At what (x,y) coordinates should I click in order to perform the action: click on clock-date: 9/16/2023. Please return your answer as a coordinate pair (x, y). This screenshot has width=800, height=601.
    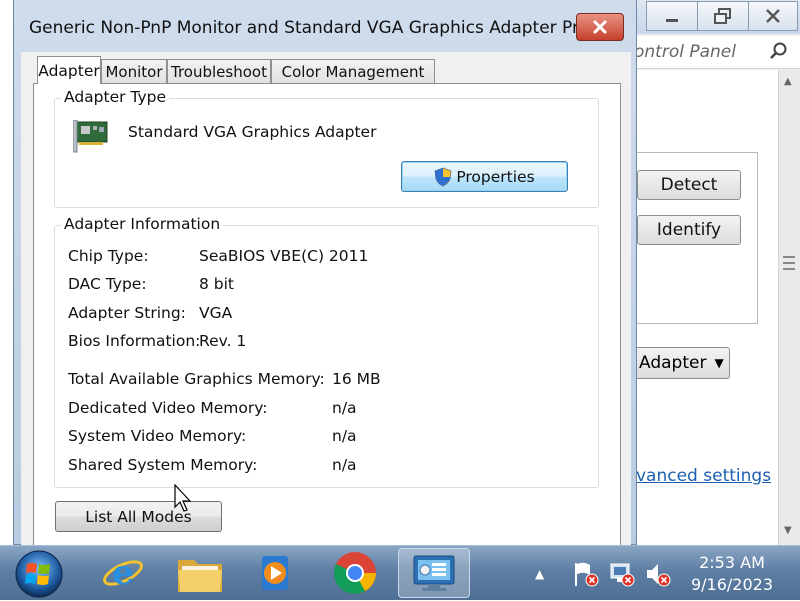
    Looking at the image, I should click on (732, 584).